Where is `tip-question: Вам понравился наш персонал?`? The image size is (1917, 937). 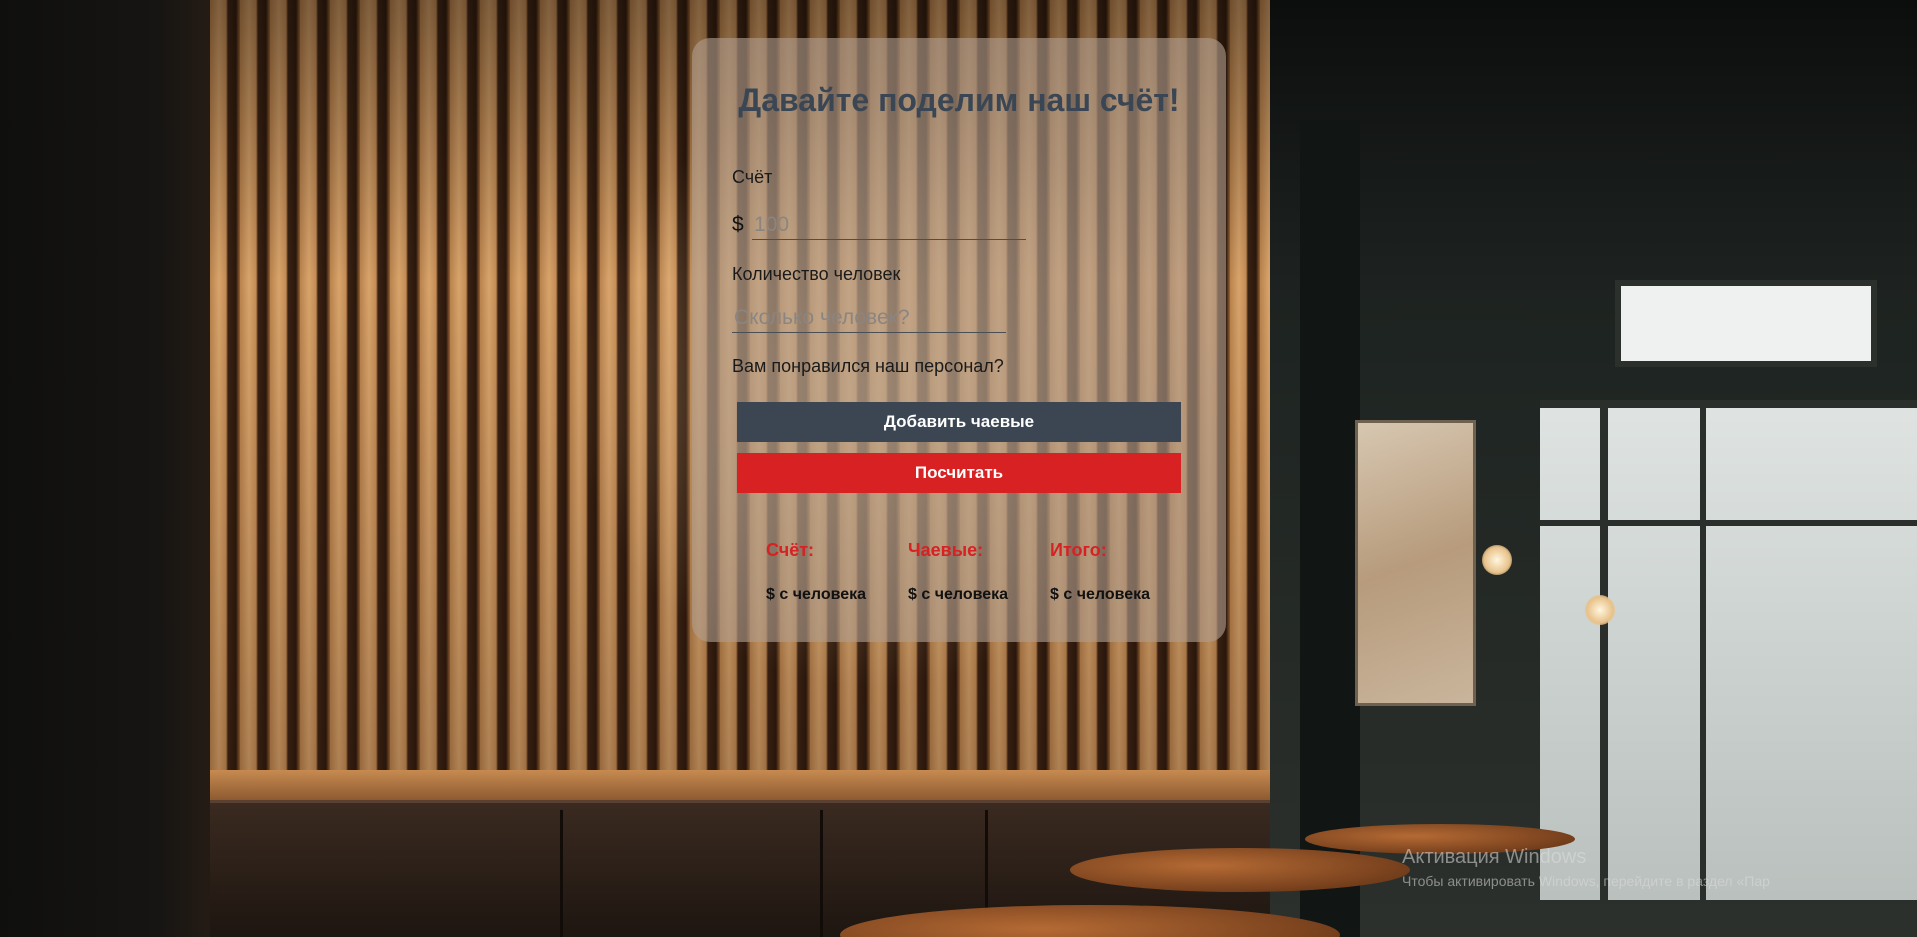
tip-question: Вам понравился наш персонал? is located at coordinates (868, 366).